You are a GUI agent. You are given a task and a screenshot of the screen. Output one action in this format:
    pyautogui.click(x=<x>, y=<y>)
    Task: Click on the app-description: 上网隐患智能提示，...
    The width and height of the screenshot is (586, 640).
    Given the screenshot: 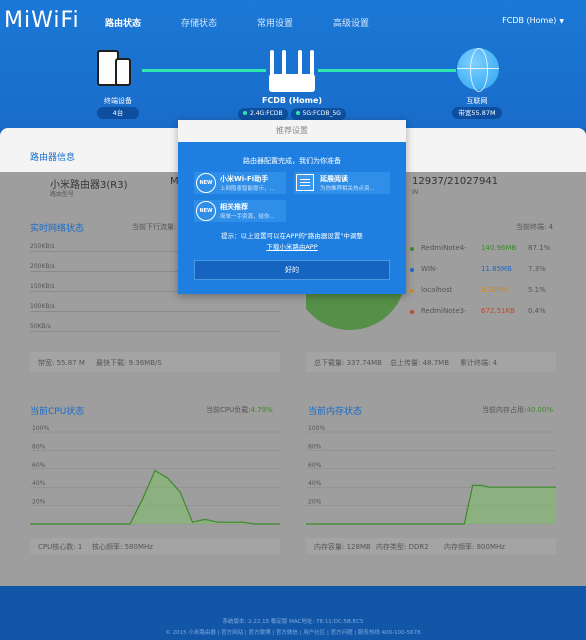 What is the action you would take?
    pyautogui.click(x=247, y=189)
    